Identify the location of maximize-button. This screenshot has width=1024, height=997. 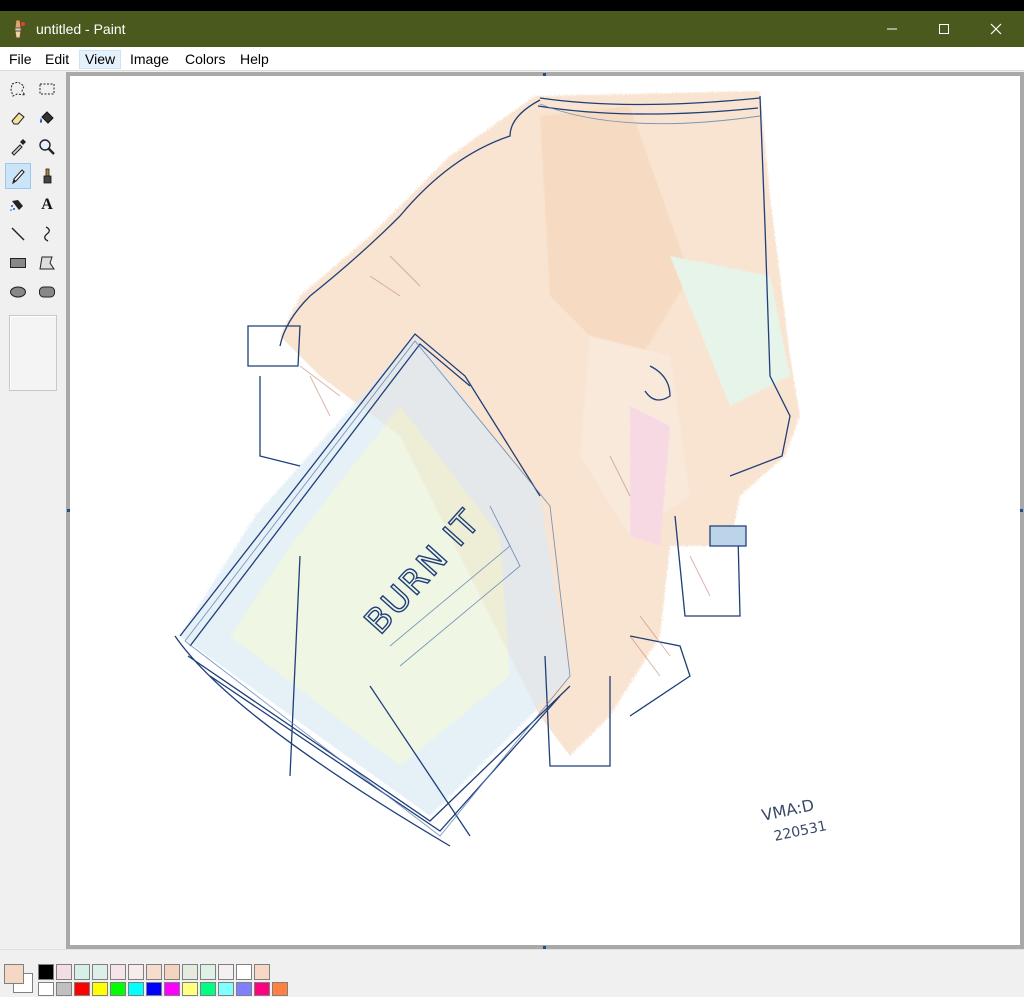
(944, 29).